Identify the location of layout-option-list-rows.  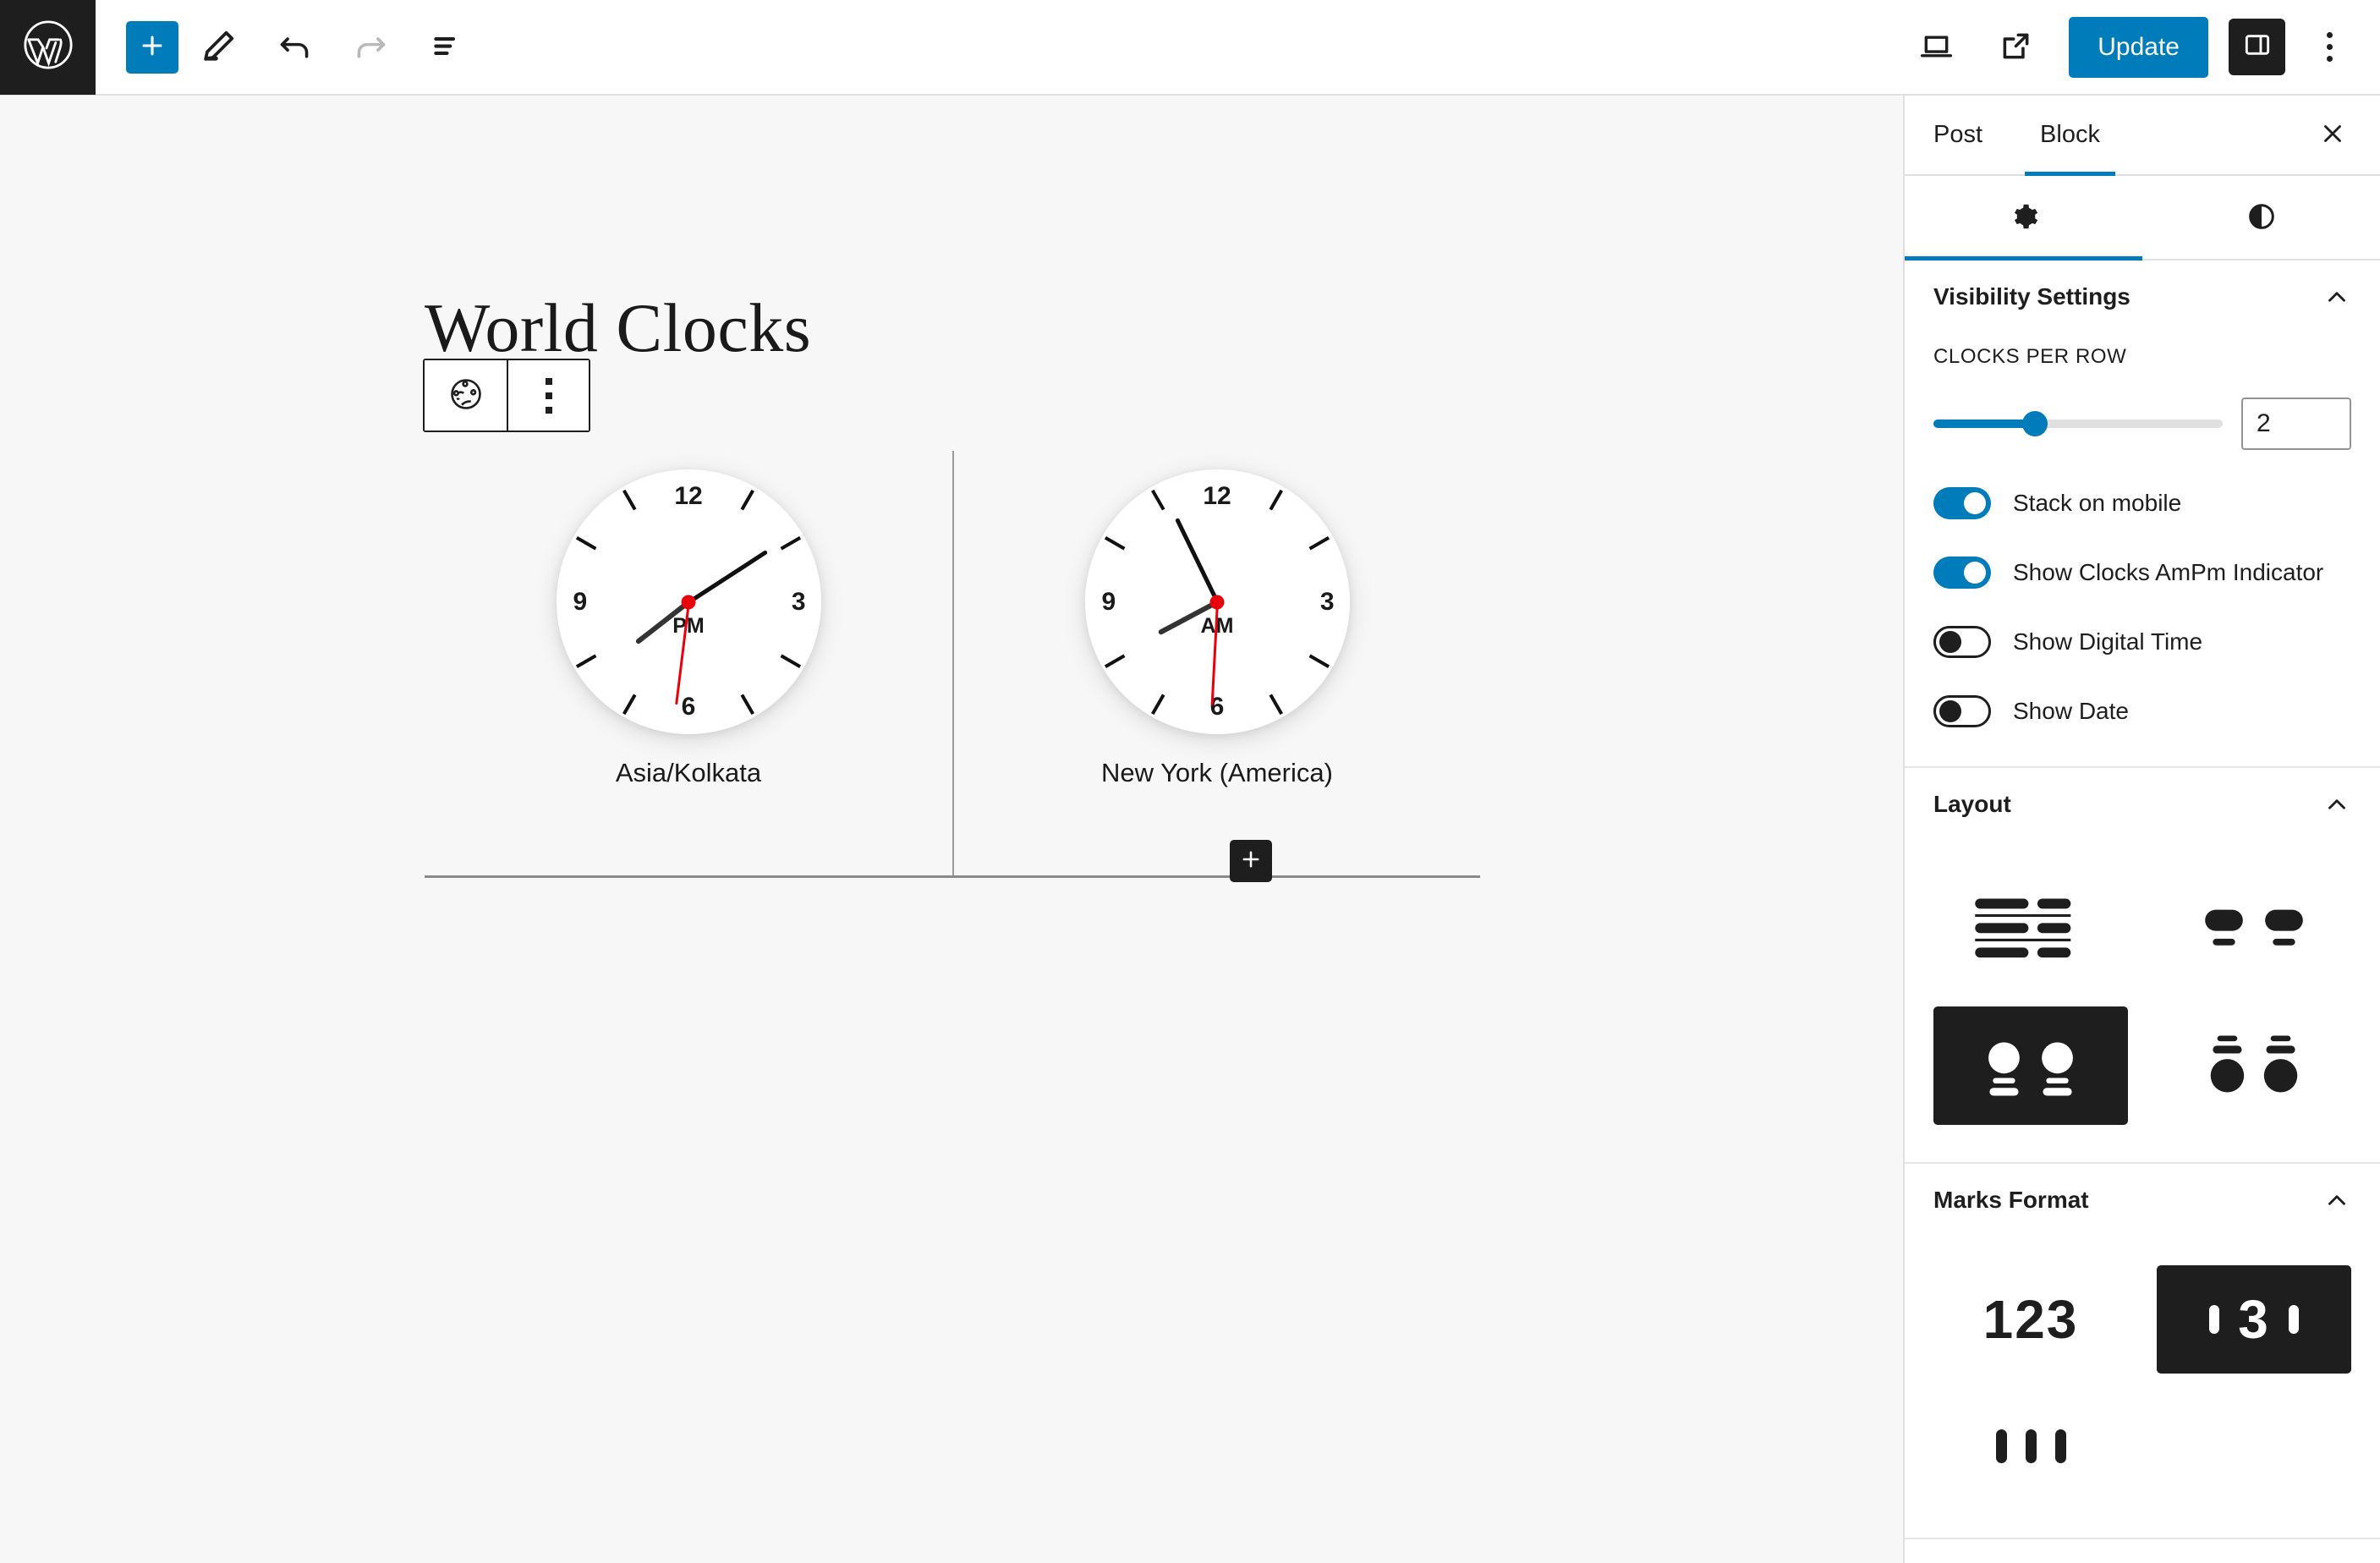
(2030, 928).